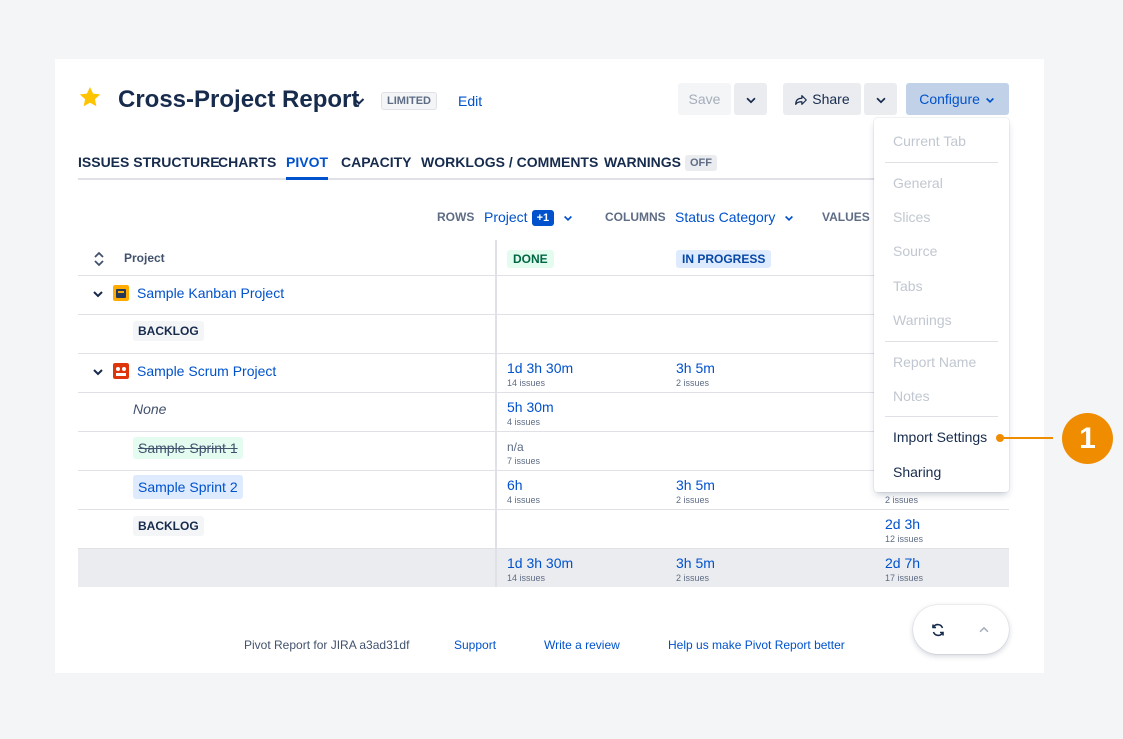 Image resolution: width=1123 pixels, height=739 pixels. Describe the element at coordinates (801, 100) in the screenshot. I see `share-icon` at that location.